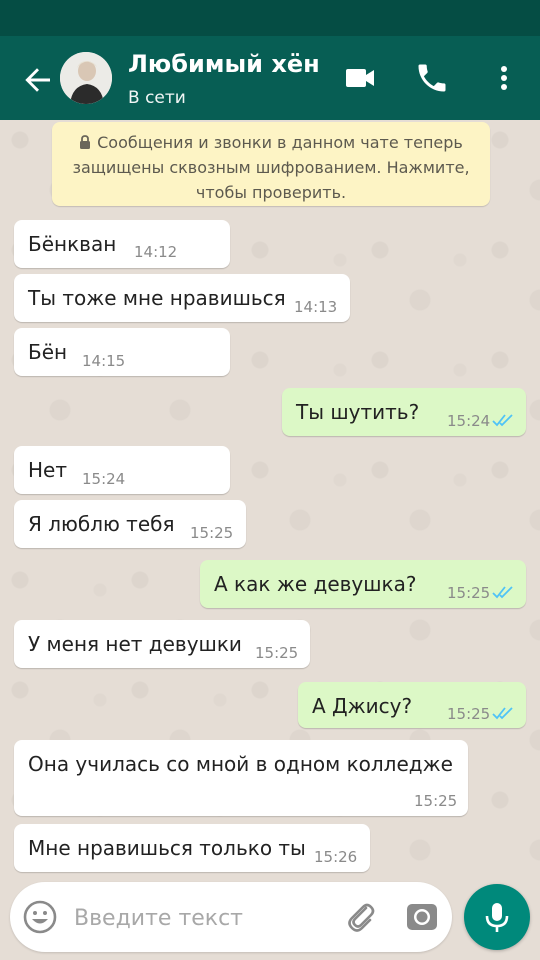 This screenshot has width=540, height=960. What do you see at coordinates (104, 361) in the screenshot?
I see `message-time: 14:15` at bounding box center [104, 361].